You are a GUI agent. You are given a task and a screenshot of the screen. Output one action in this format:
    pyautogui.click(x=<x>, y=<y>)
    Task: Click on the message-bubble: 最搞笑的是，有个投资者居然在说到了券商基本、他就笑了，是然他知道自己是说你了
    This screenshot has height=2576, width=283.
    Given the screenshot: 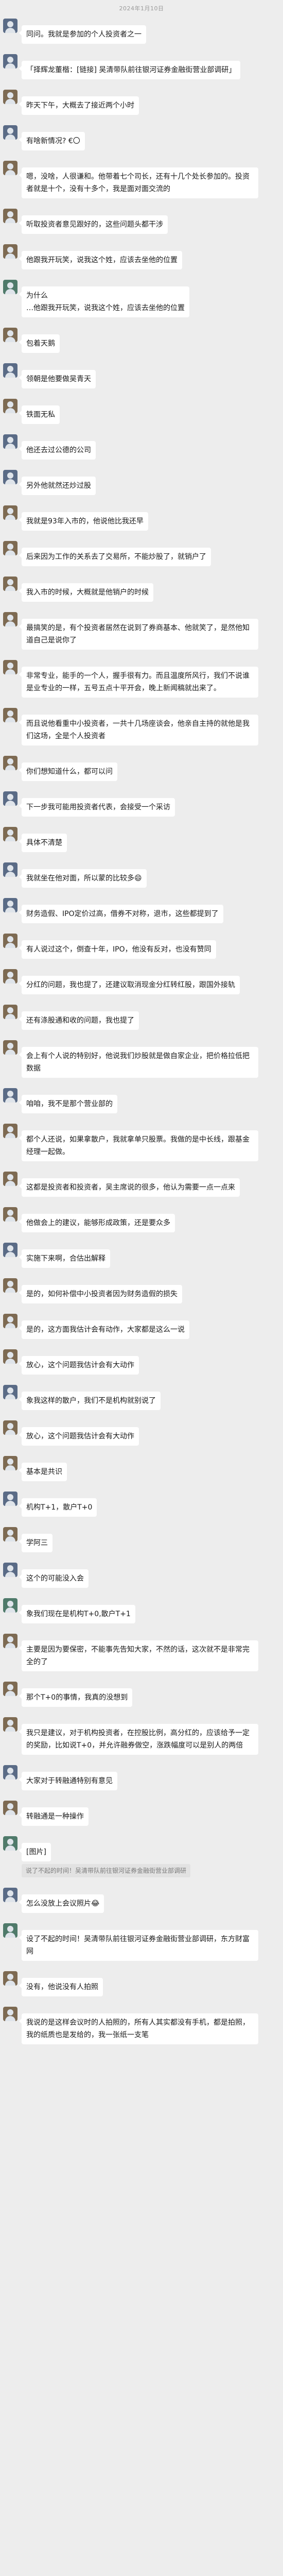 What is the action you would take?
    pyautogui.click(x=138, y=634)
    